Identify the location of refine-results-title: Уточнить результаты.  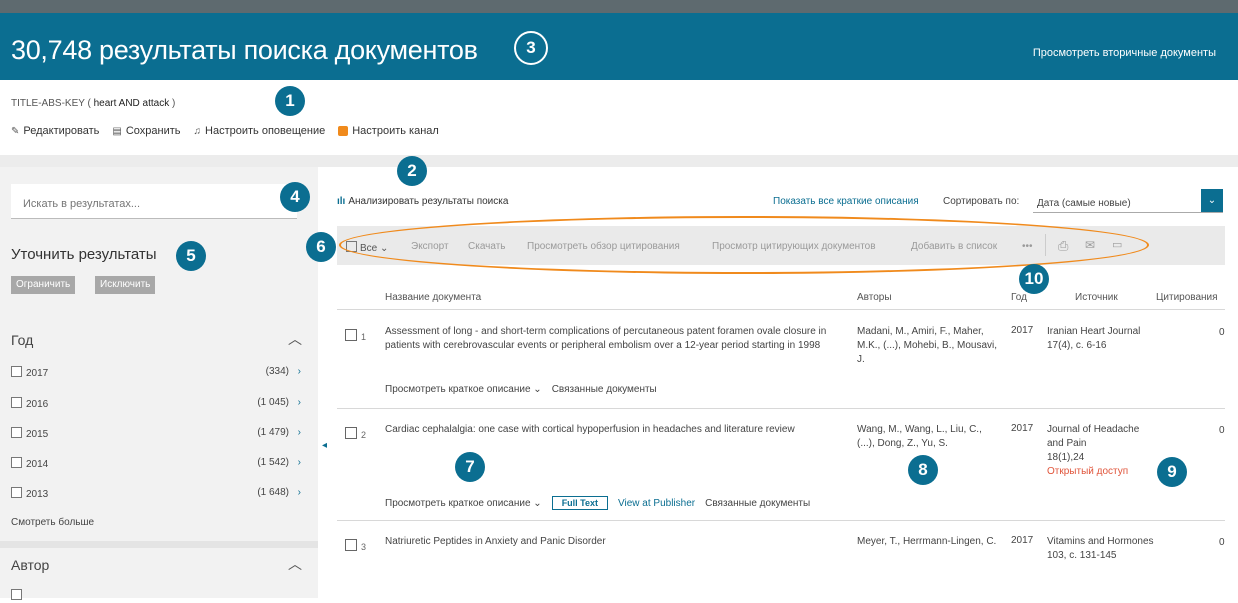
(84, 254).